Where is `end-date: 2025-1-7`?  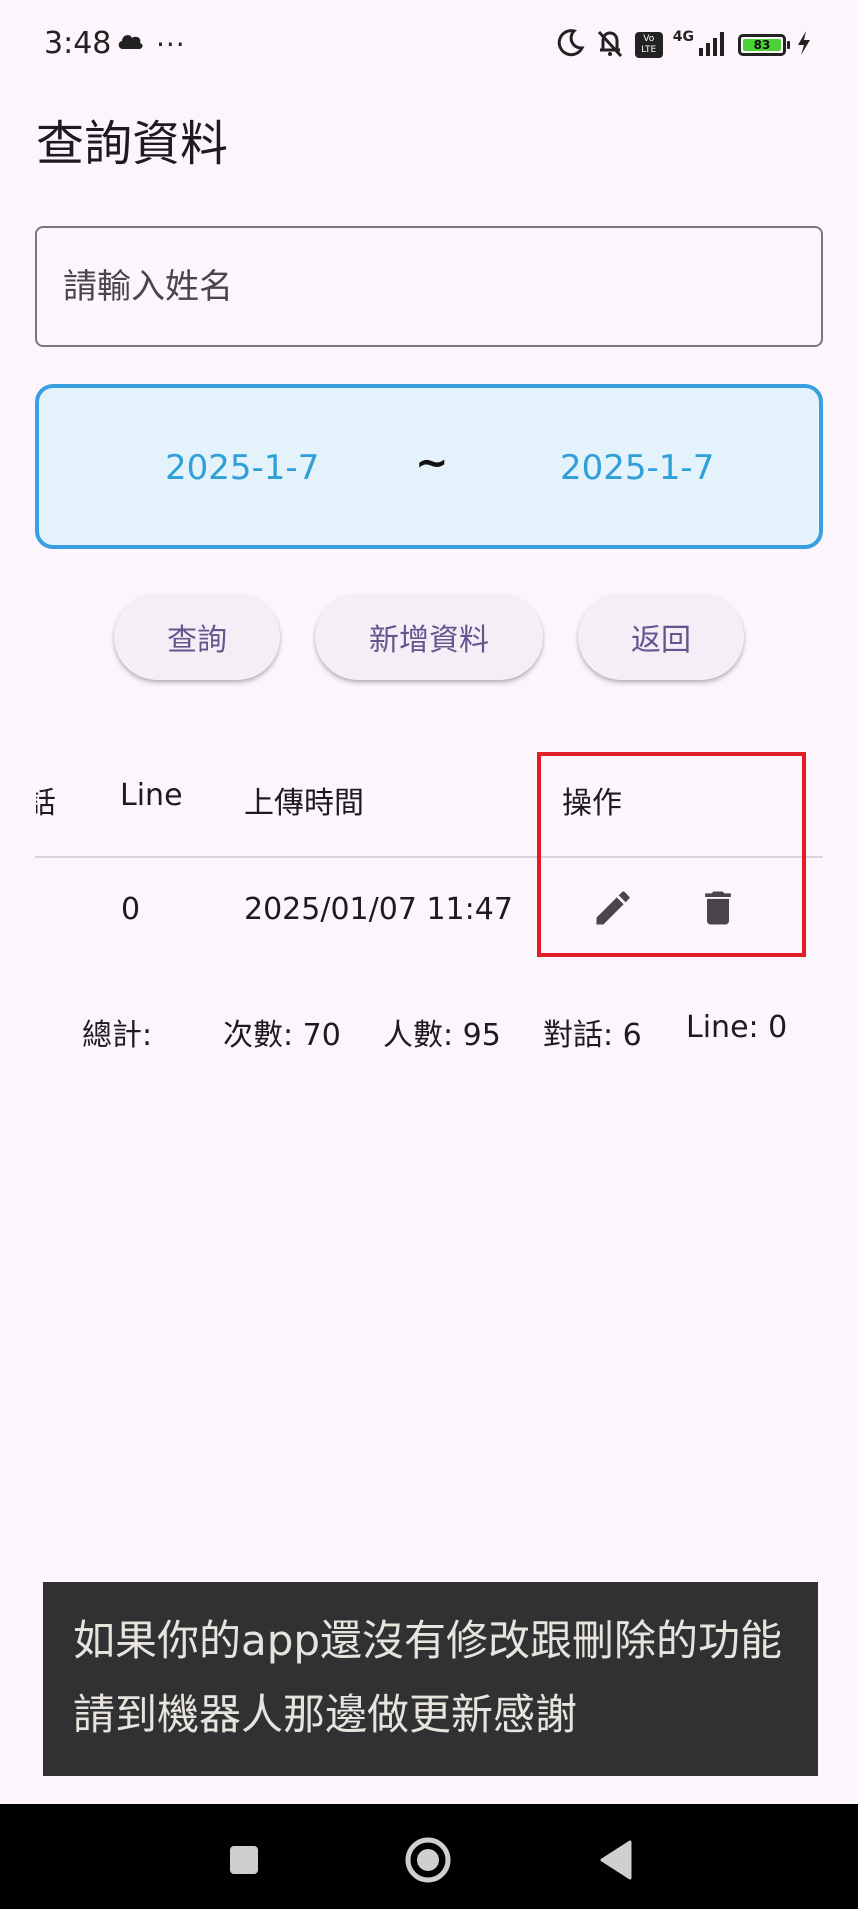 end-date: 2025-1-7 is located at coordinates (637, 468).